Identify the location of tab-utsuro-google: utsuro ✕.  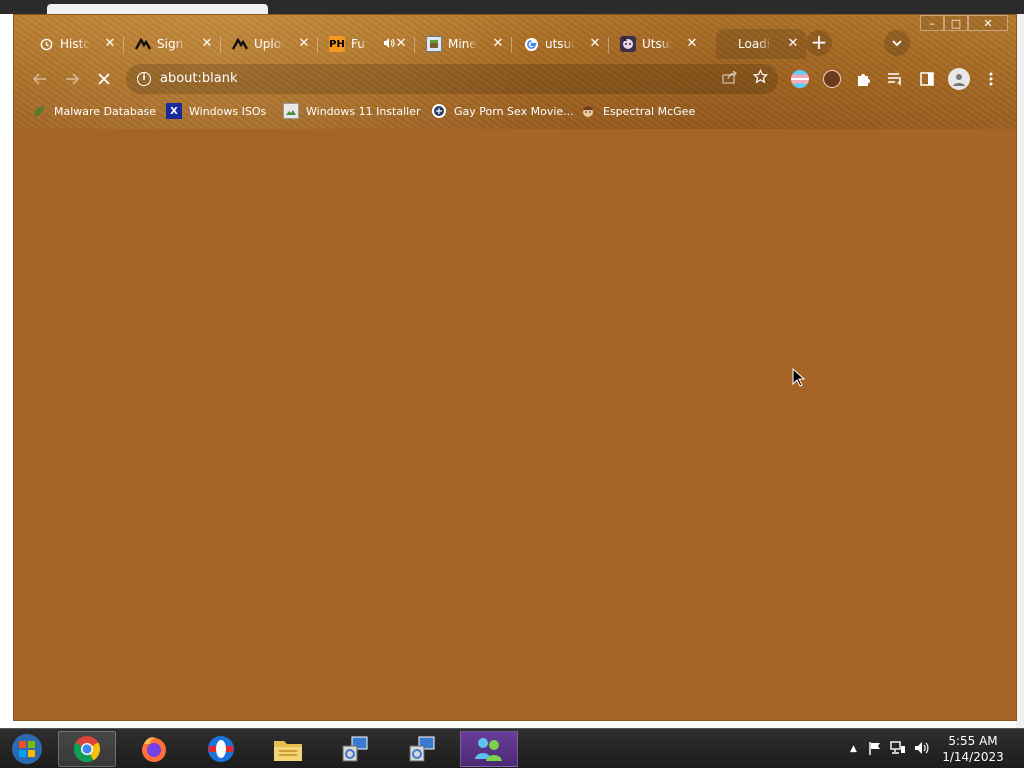
(560, 44).